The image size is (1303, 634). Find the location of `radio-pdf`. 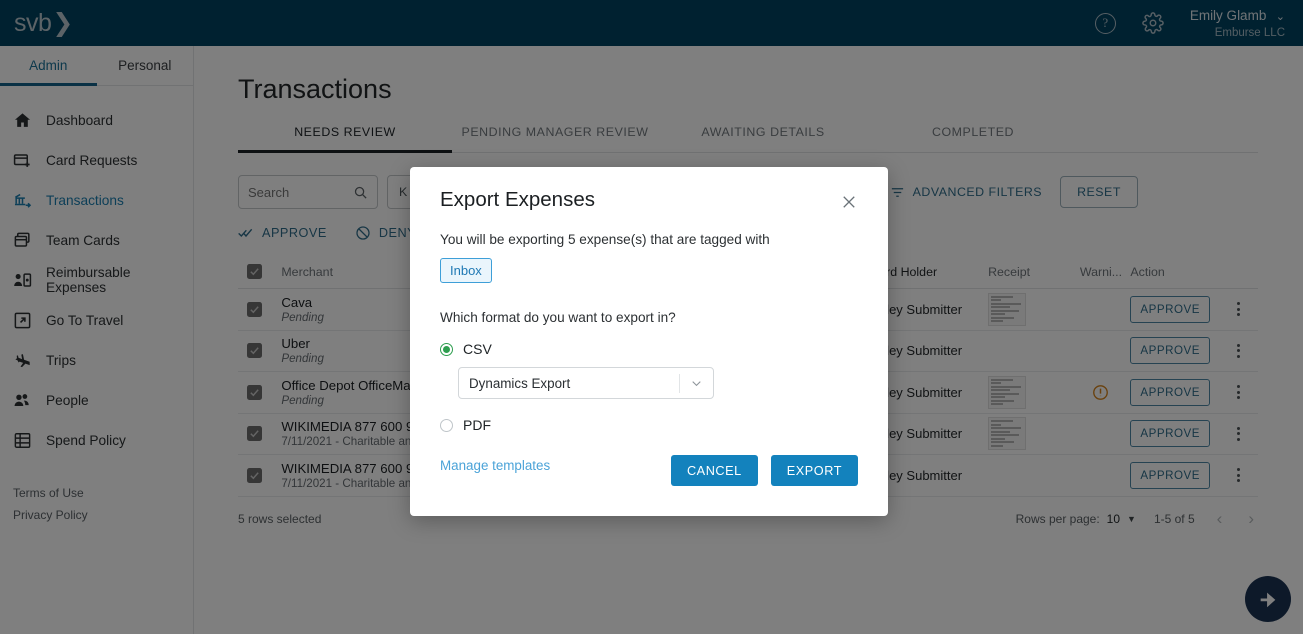

radio-pdf is located at coordinates (446, 425).